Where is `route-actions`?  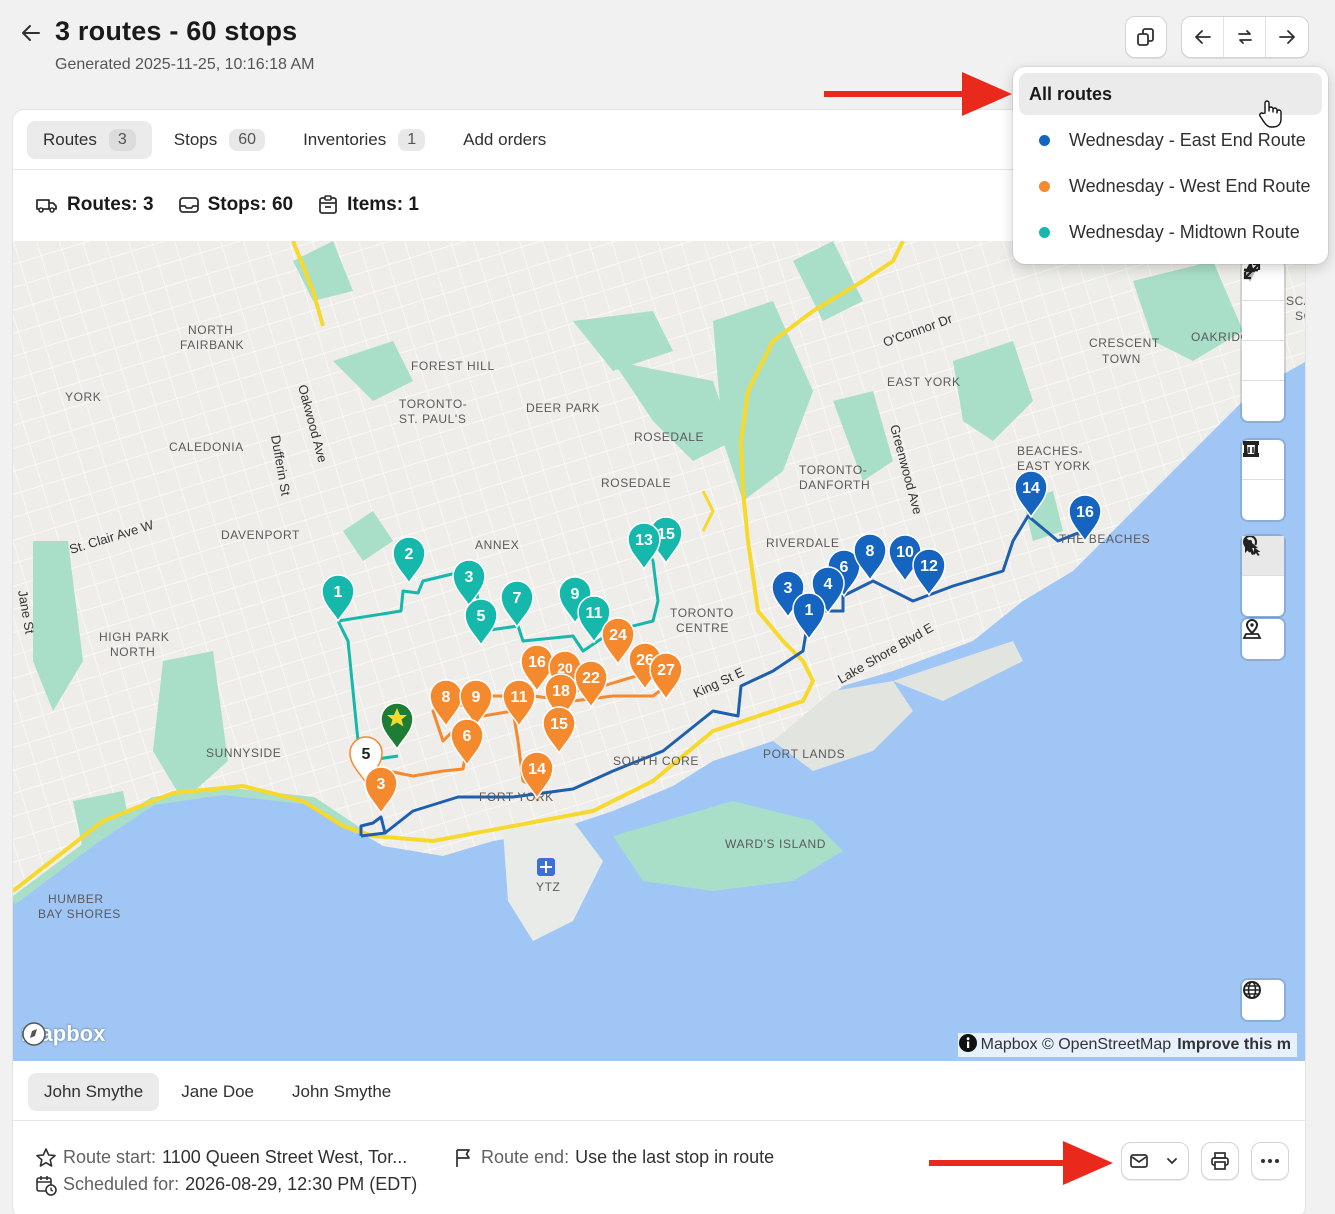 route-actions is located at coordinates (1205, 1161).